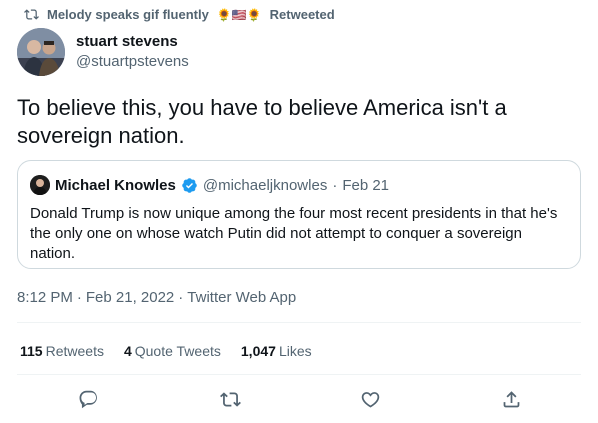 The image size is (598, 423). Describe the element at coordinates (41, 52) in the screenshot. I see `author-avatar` at that location.